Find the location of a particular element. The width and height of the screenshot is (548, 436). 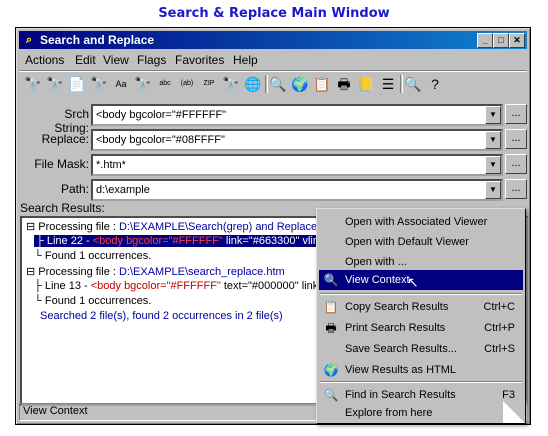

binoculars-yellow-icon: 🔭 is located at coordinates (99, 84).